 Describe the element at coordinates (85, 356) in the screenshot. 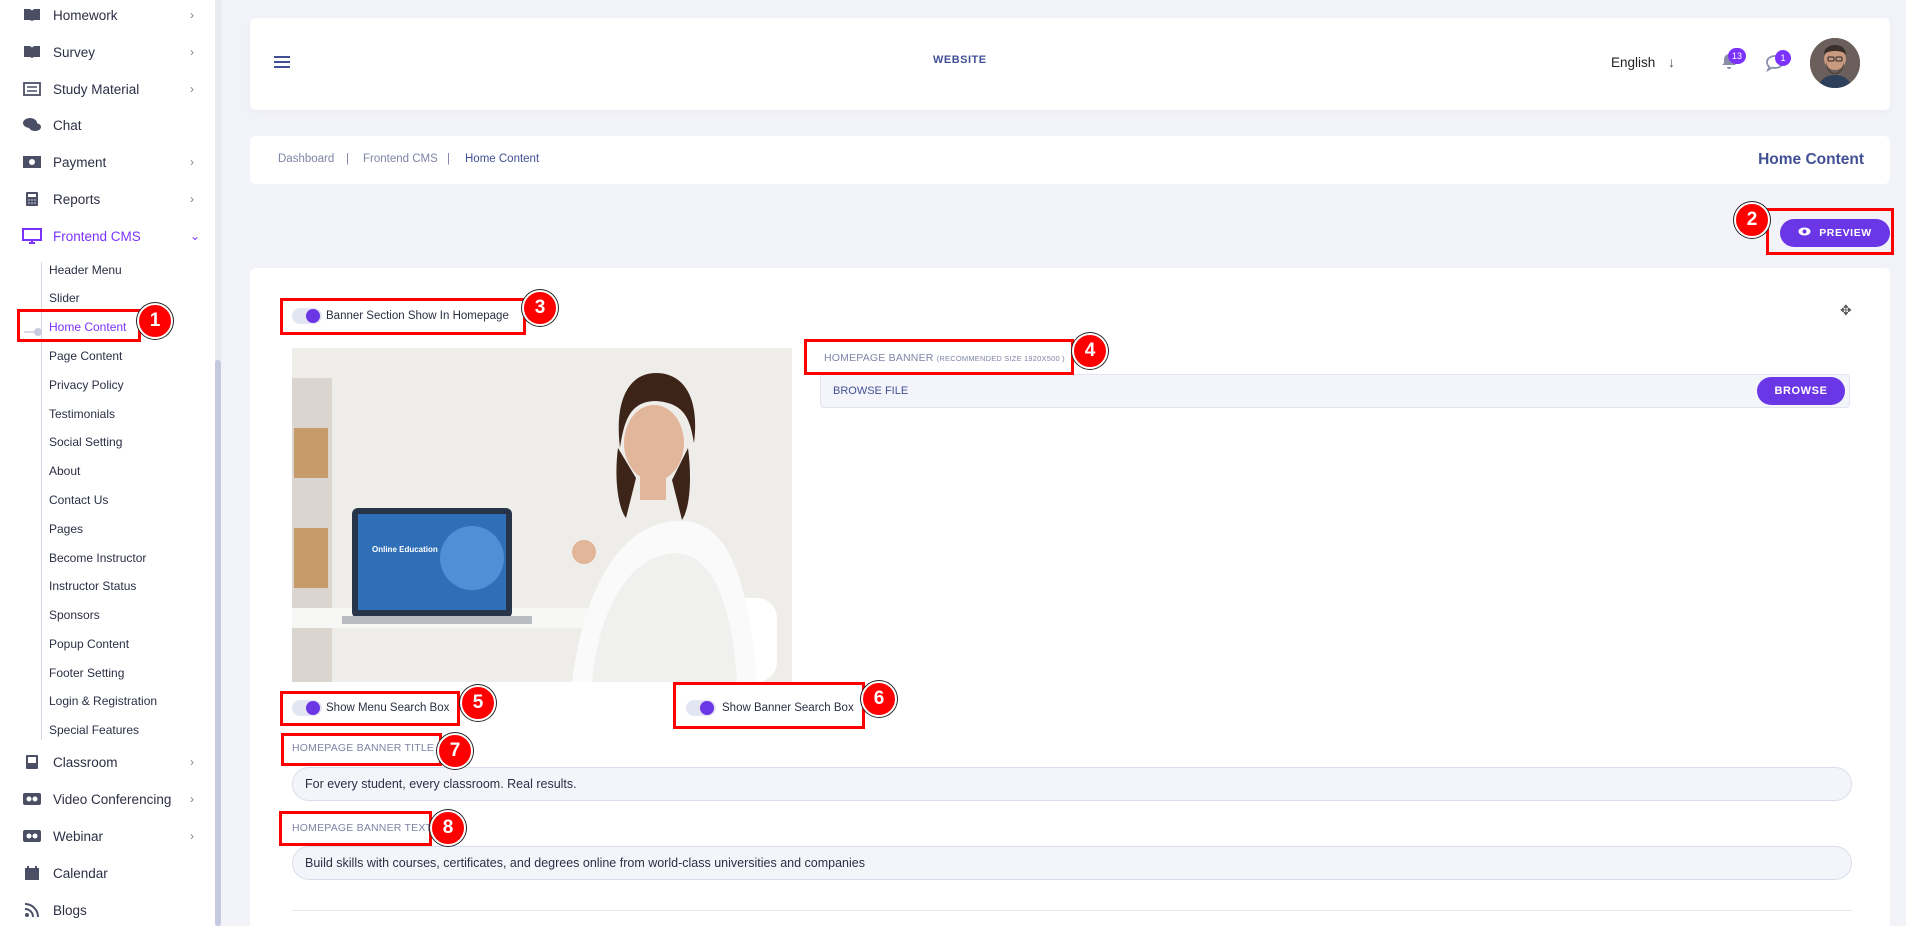

I see `submenu-page-content: Page Content` at that location.